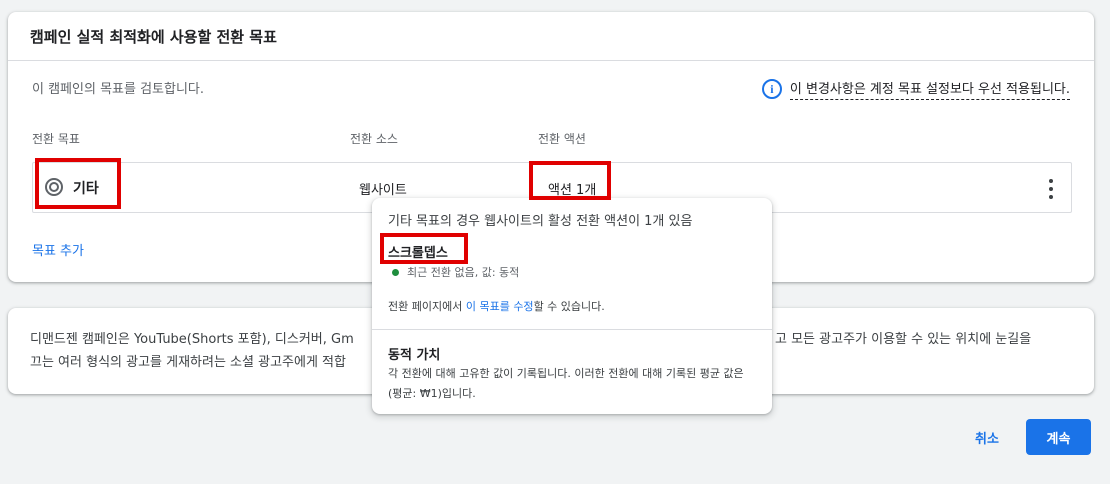  Describe the element at coordinates (383, 190) in the screenshot. I see `goal-source: 웹사이트` at that location.